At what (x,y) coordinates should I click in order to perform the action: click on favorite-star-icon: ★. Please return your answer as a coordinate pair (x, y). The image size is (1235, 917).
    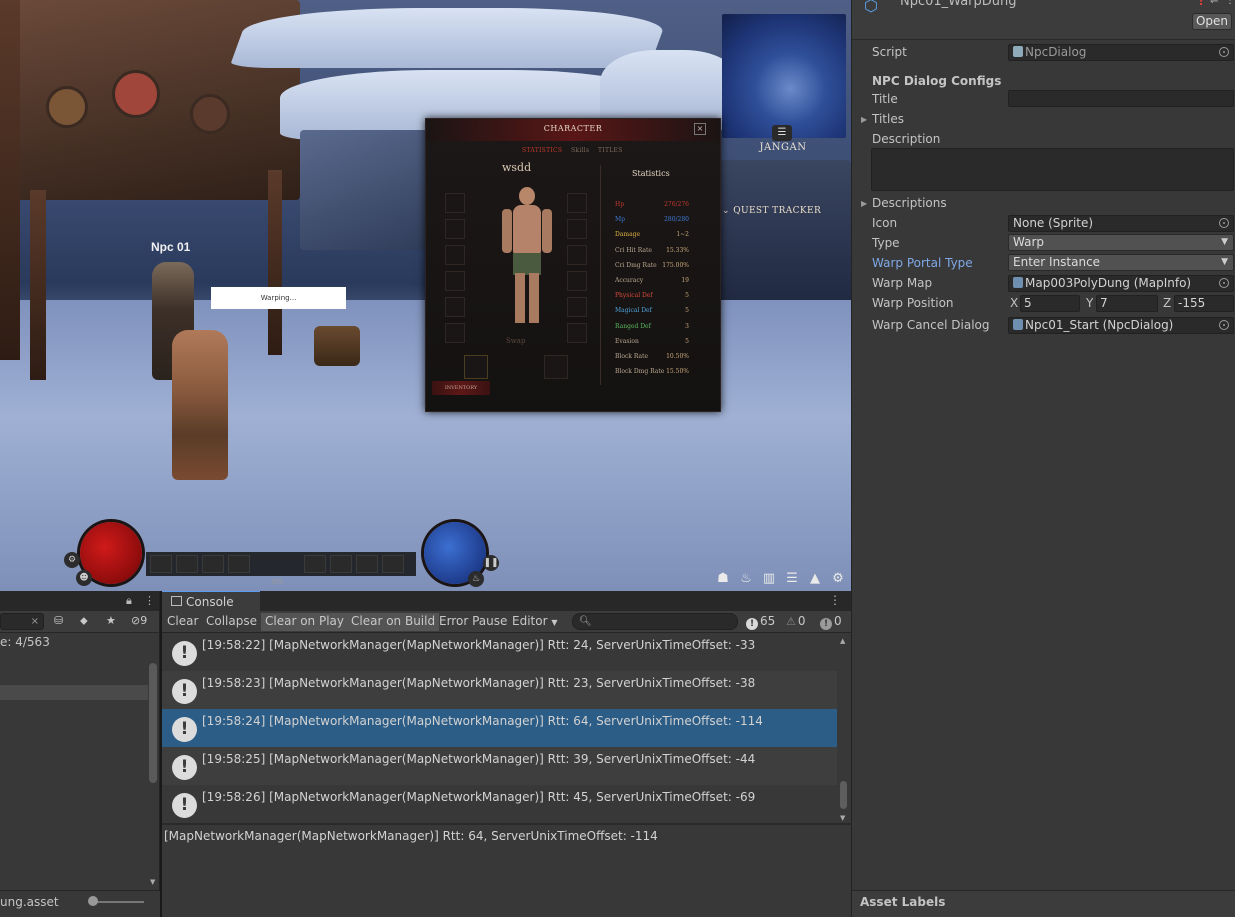
    Looking at the image, I should click on (111, 620).